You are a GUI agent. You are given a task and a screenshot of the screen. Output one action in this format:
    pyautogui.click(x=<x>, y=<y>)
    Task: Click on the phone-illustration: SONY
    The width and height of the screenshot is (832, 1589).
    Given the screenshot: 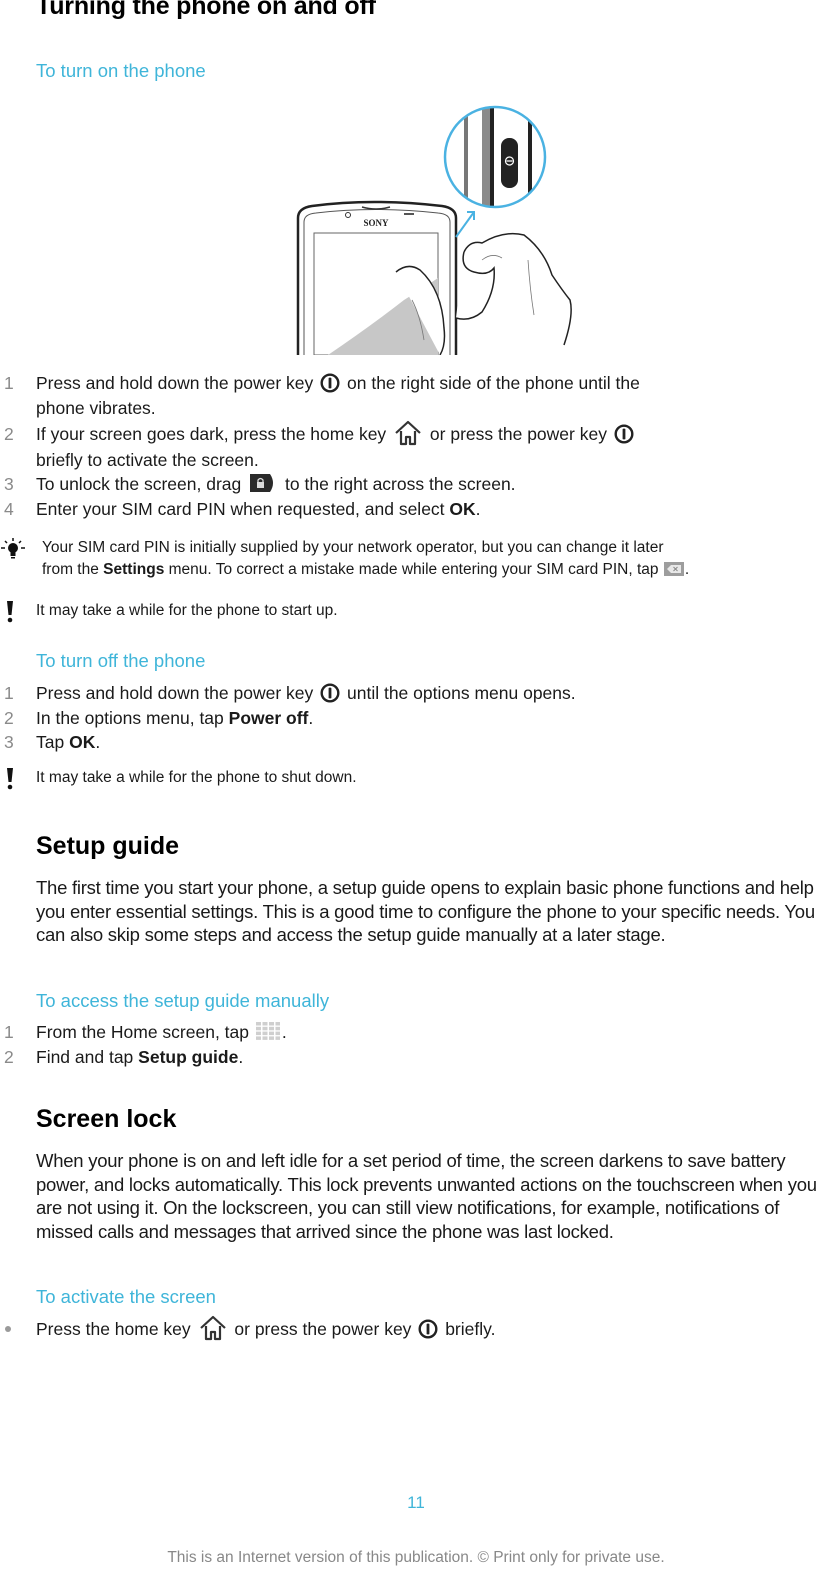 What is the action you would take?
    pyautogui.click(x=437, y=228)
    